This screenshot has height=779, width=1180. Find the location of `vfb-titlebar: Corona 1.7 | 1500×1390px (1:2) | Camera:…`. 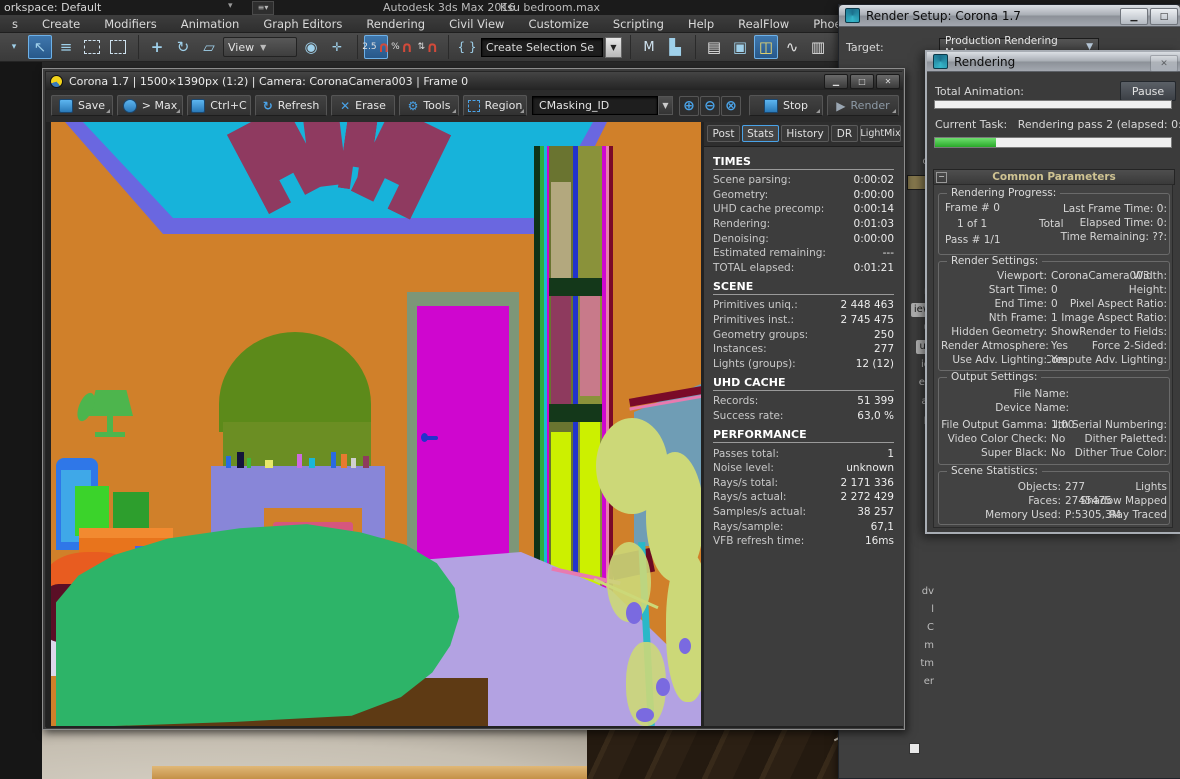

vfb-titlebar: Corona 1.7 | 1500×1390px (1:2) | Camera:… is located at coordinates (474, 81).